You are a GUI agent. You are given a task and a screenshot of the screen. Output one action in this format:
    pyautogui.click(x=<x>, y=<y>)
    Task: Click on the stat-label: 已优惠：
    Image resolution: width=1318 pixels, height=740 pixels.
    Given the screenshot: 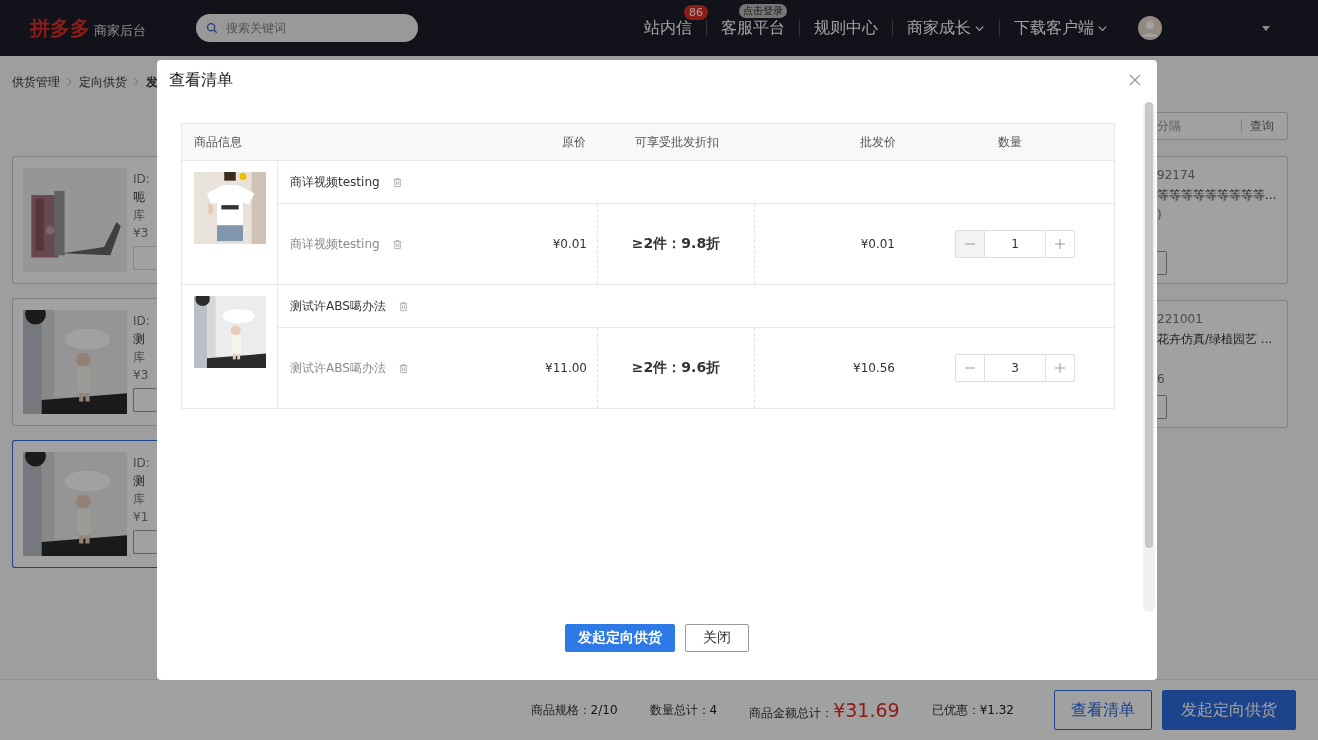 What is the action you would take?
    pyautogui.click(x=955, y=710)
    